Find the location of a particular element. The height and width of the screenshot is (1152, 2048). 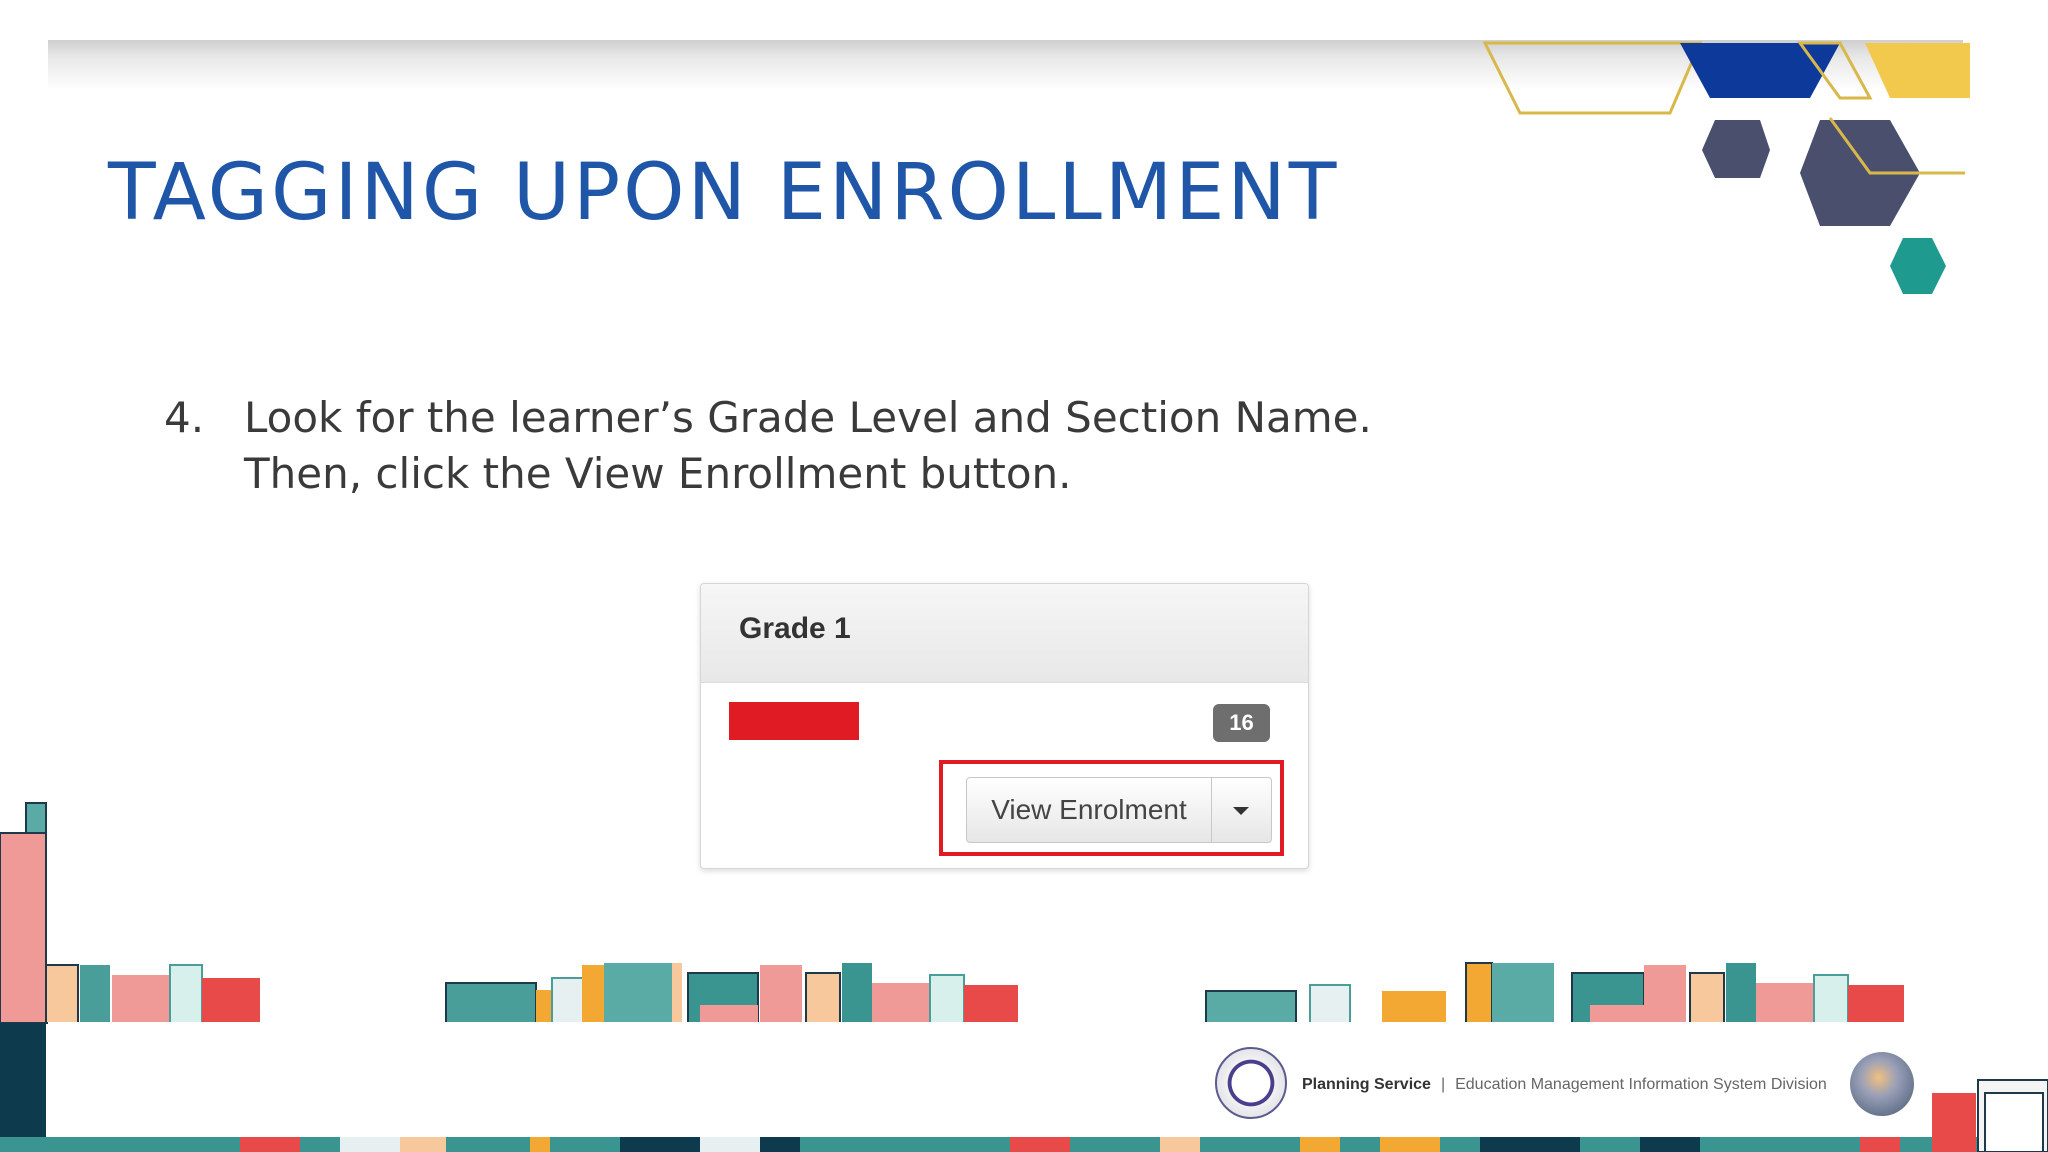

footer-office: Planning Service is located at coordinates (1366, 1084).